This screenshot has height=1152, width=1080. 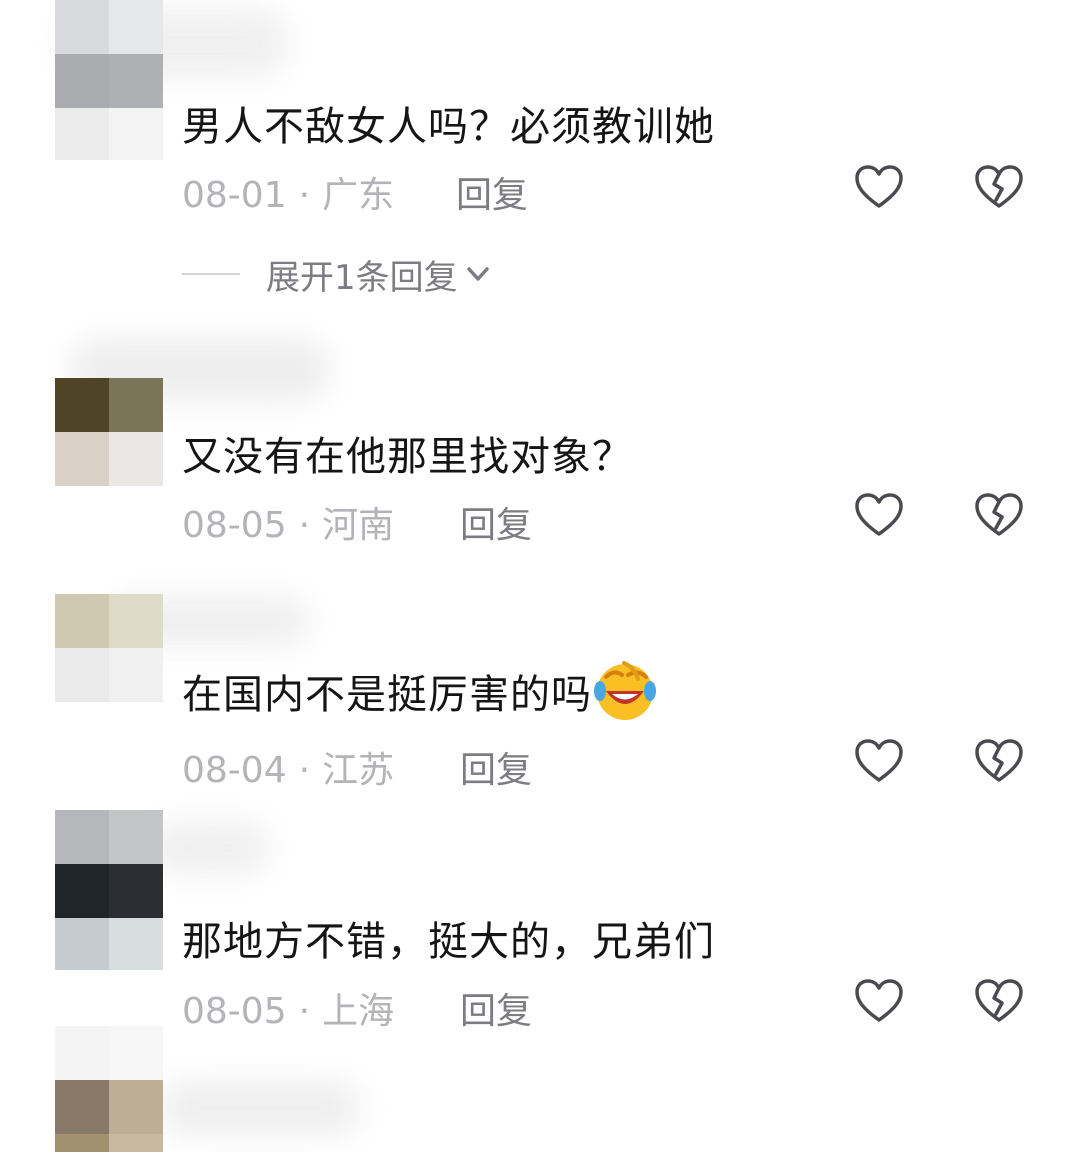 What do you see at coordinates (211, 274) in the screenshot?
I see `divider` at bounding box center [211, 274].